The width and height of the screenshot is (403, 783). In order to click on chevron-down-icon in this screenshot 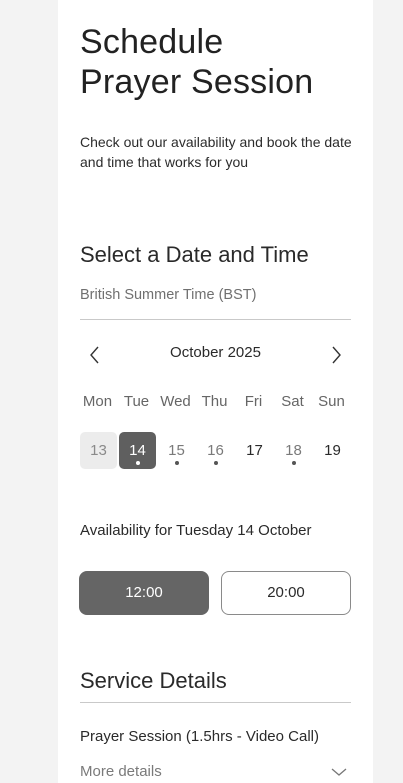, I will do `click(339, 772)`.